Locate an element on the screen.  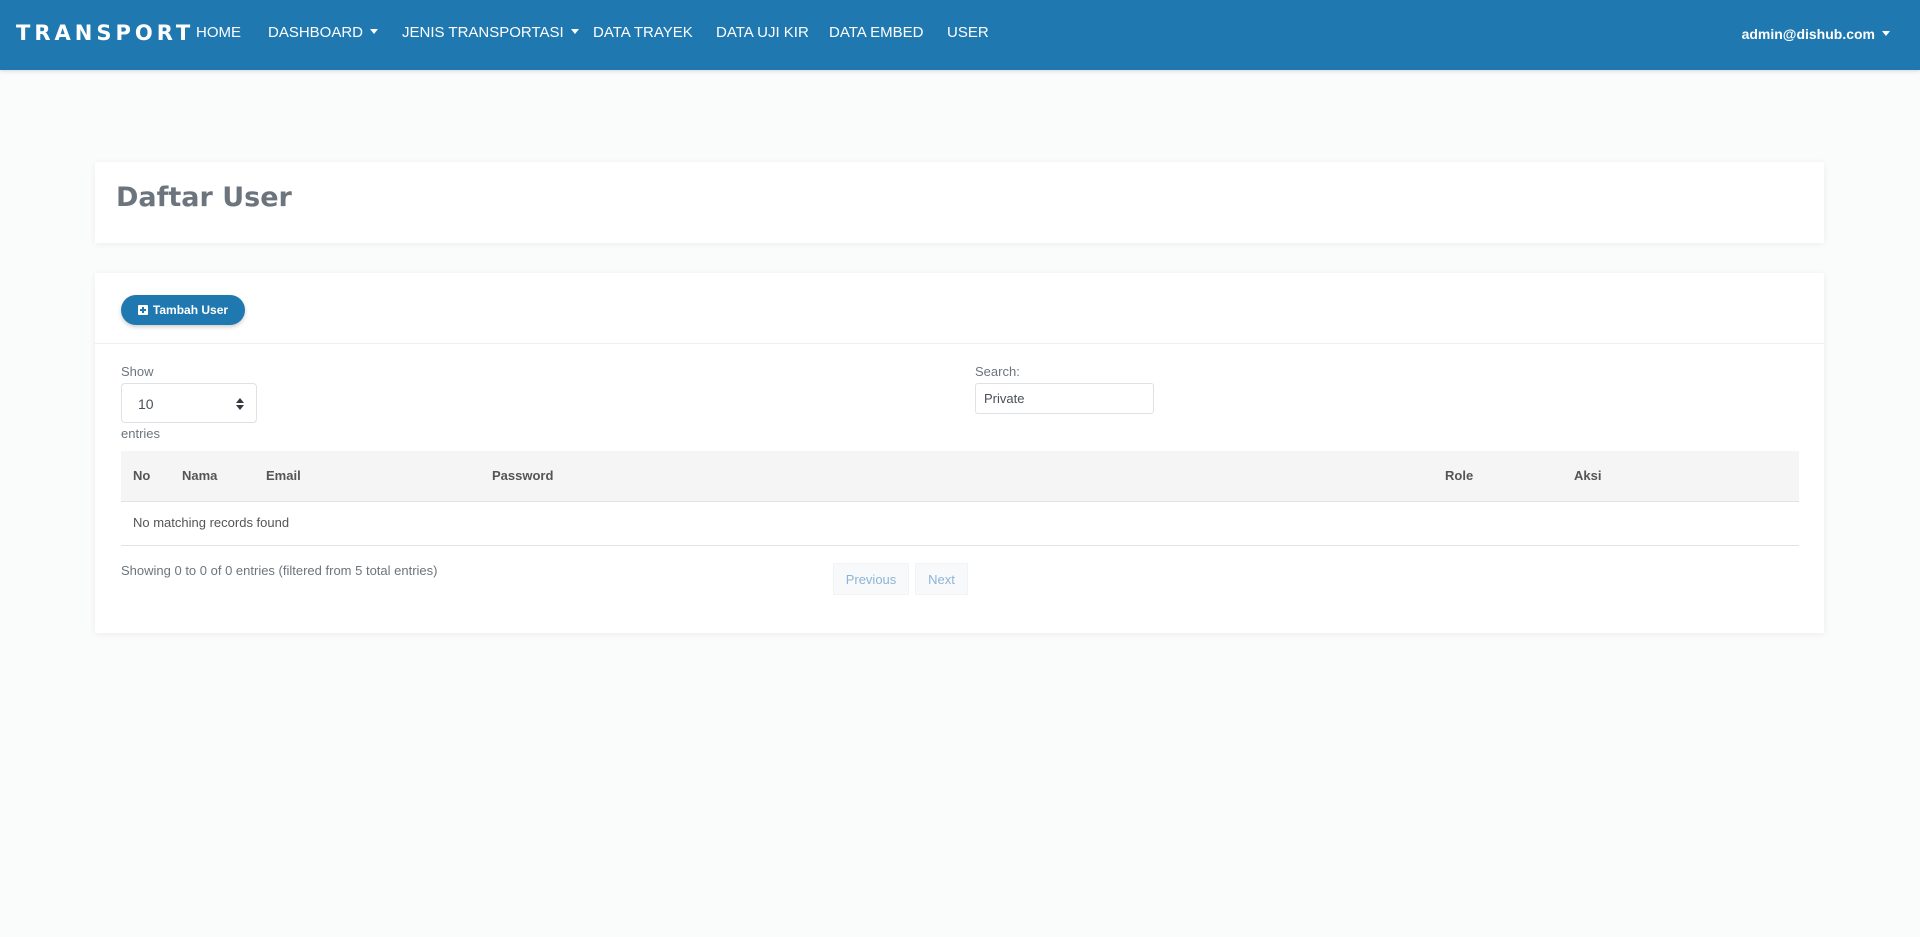
card-divider is located at coordinates (959, 343).